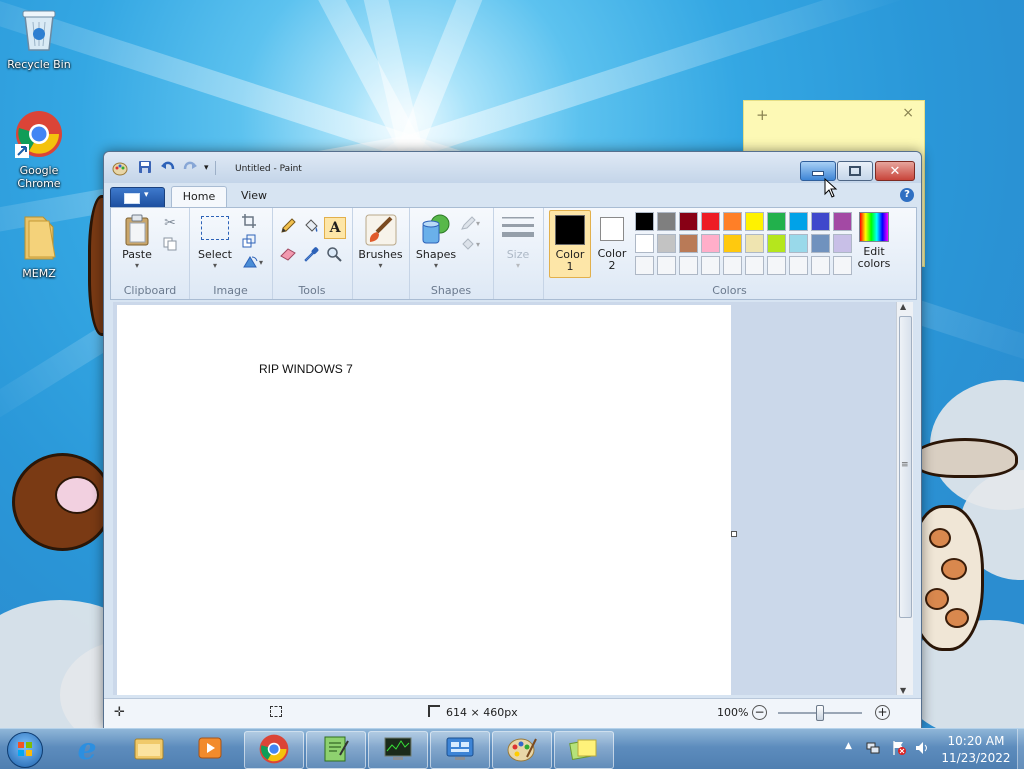 The image size is (1024, 770). I want to click on fill-shape-button: ▾, so click(472, 245).